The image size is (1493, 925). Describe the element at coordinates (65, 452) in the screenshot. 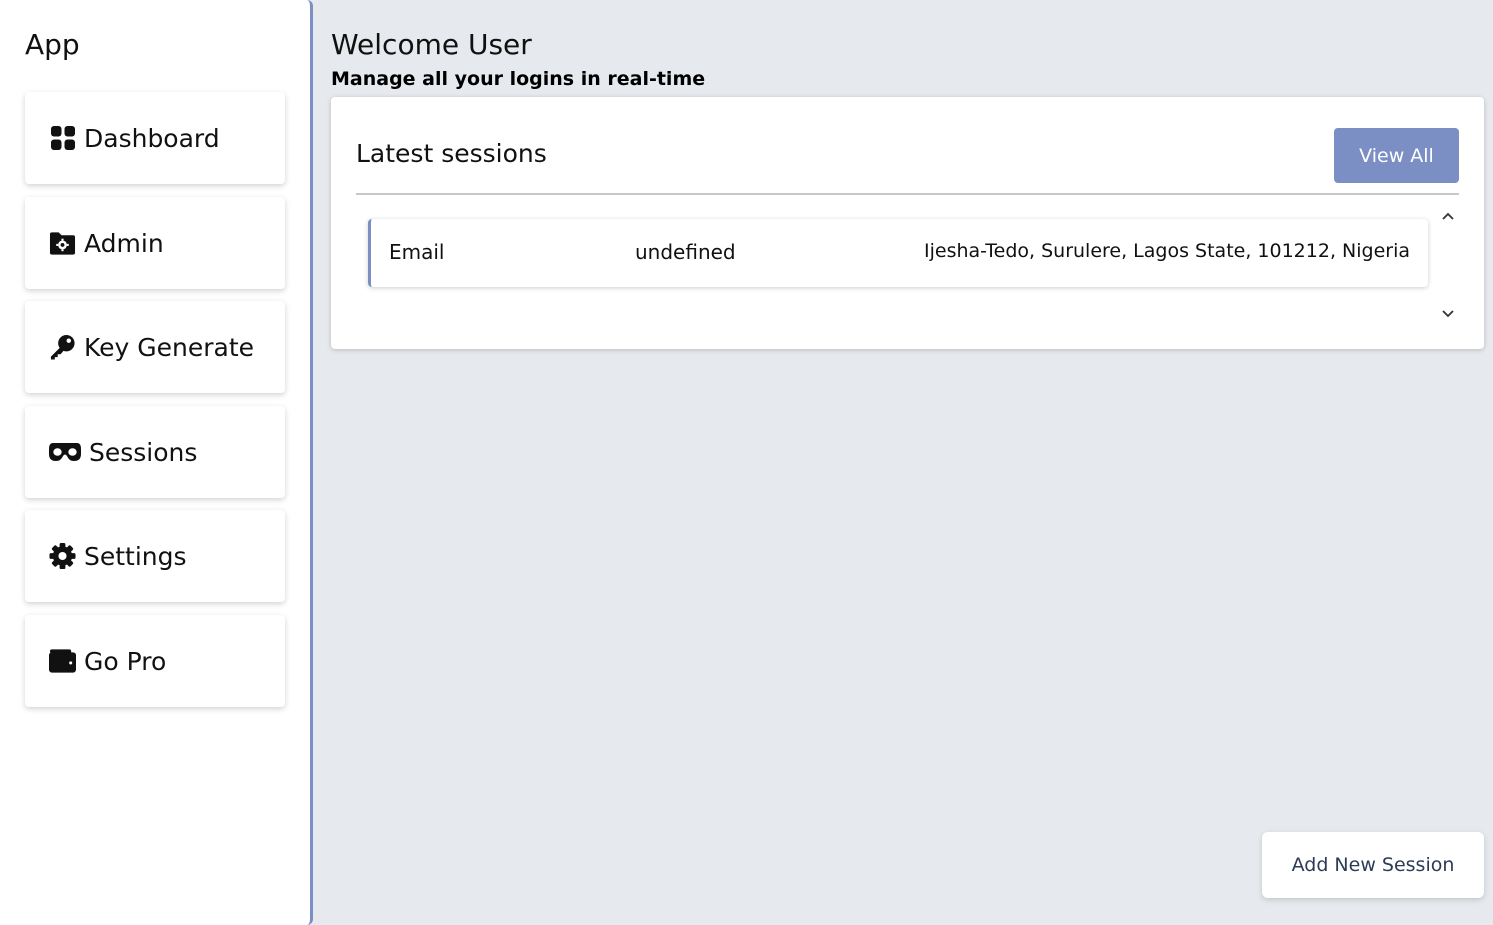

I see `mask-icon` at that location.